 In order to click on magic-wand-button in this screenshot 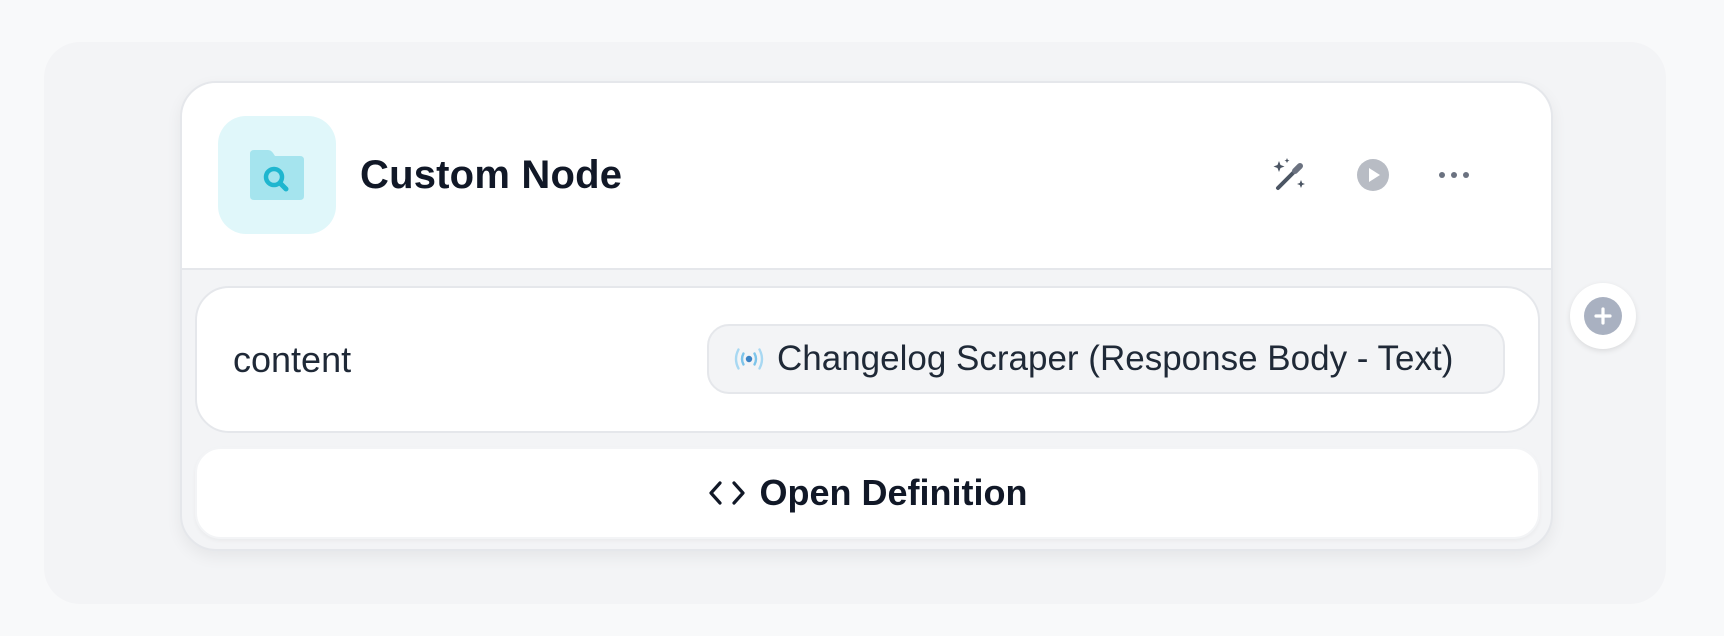, I will do `click(1290, 175)`.